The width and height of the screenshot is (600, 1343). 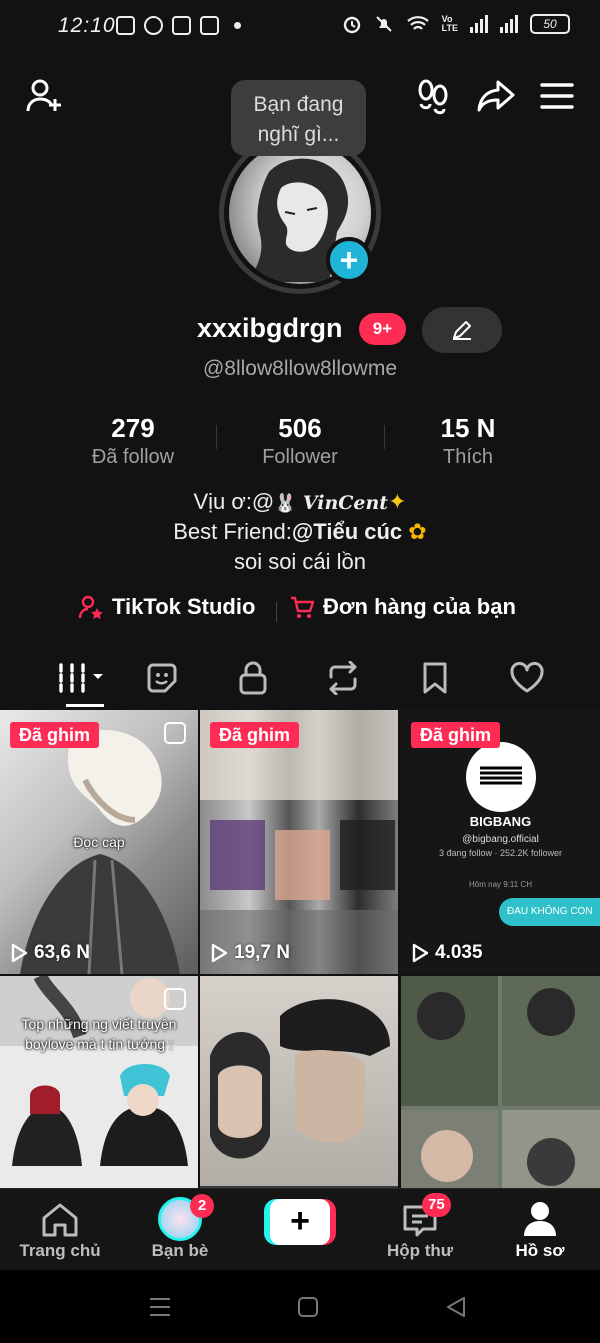 What do you see at coordinates (125, 25) in the screenshot?
I see `chat-icon` at bounding box center [125, 25].